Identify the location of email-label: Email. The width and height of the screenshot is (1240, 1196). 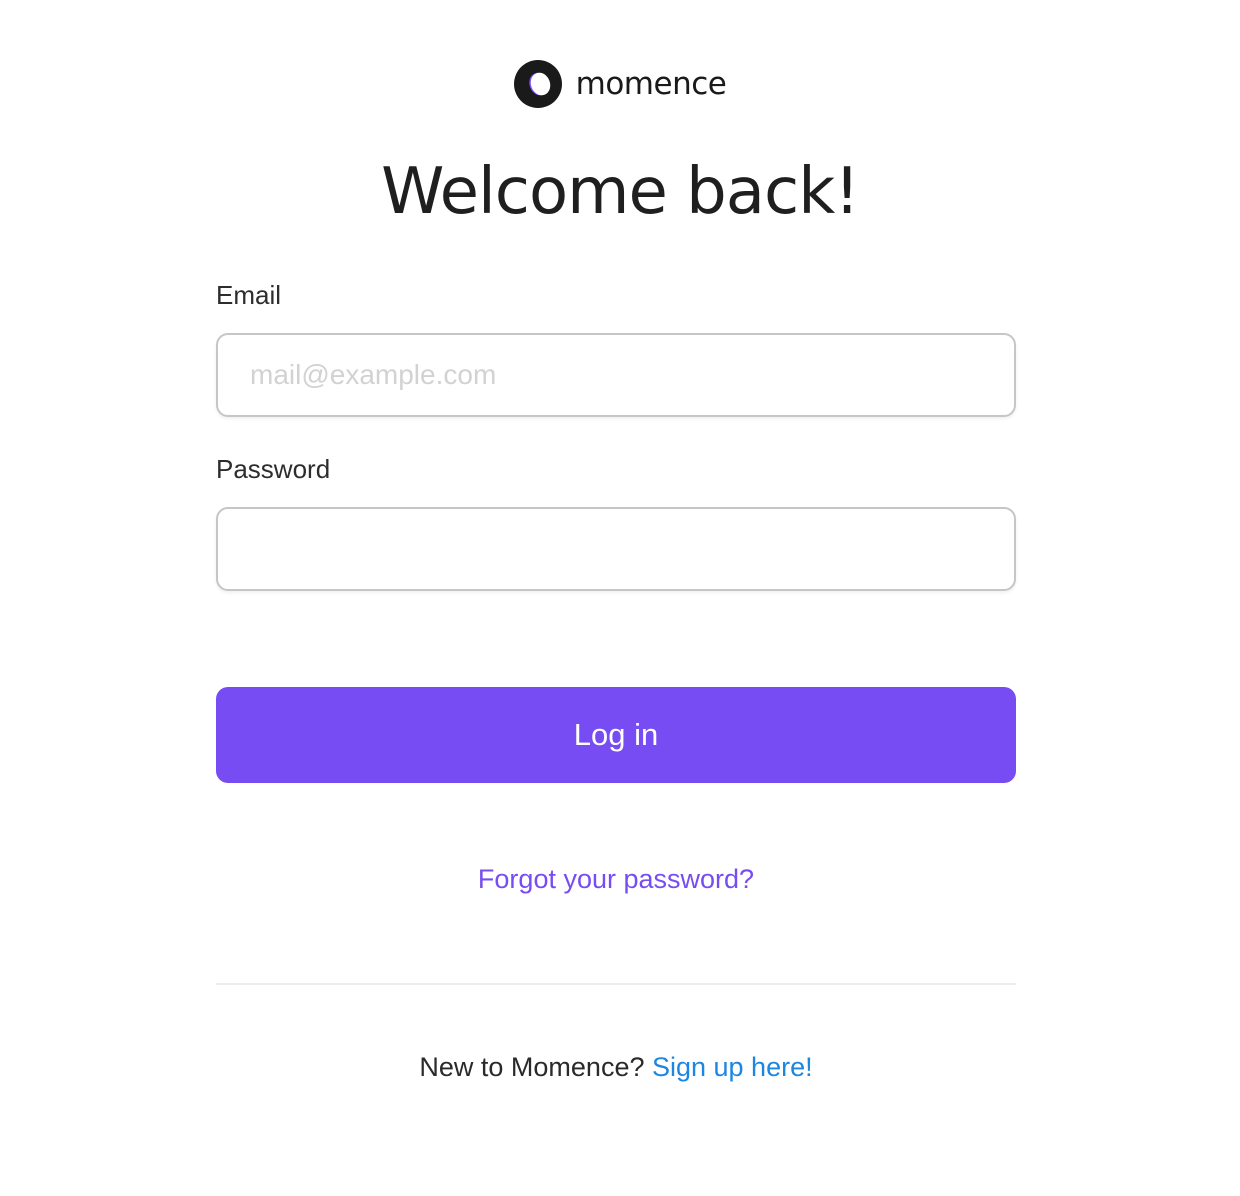
(249, 295).